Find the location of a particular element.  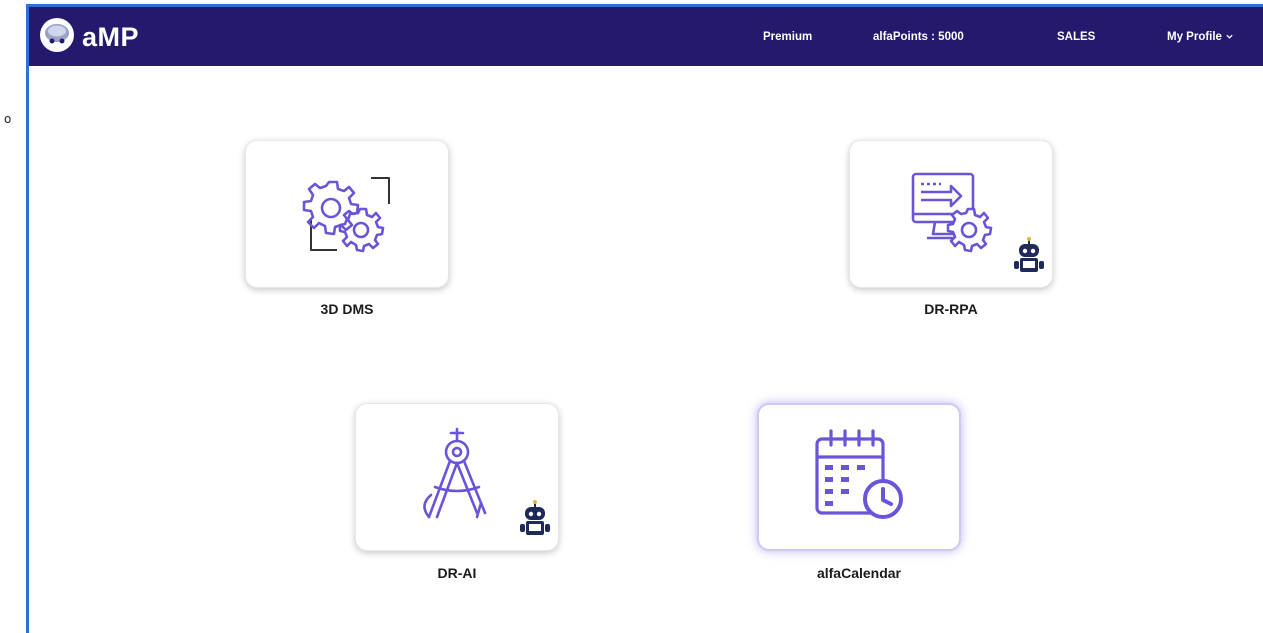

app-card-dr-rpa is located at coordinates (951, 214).